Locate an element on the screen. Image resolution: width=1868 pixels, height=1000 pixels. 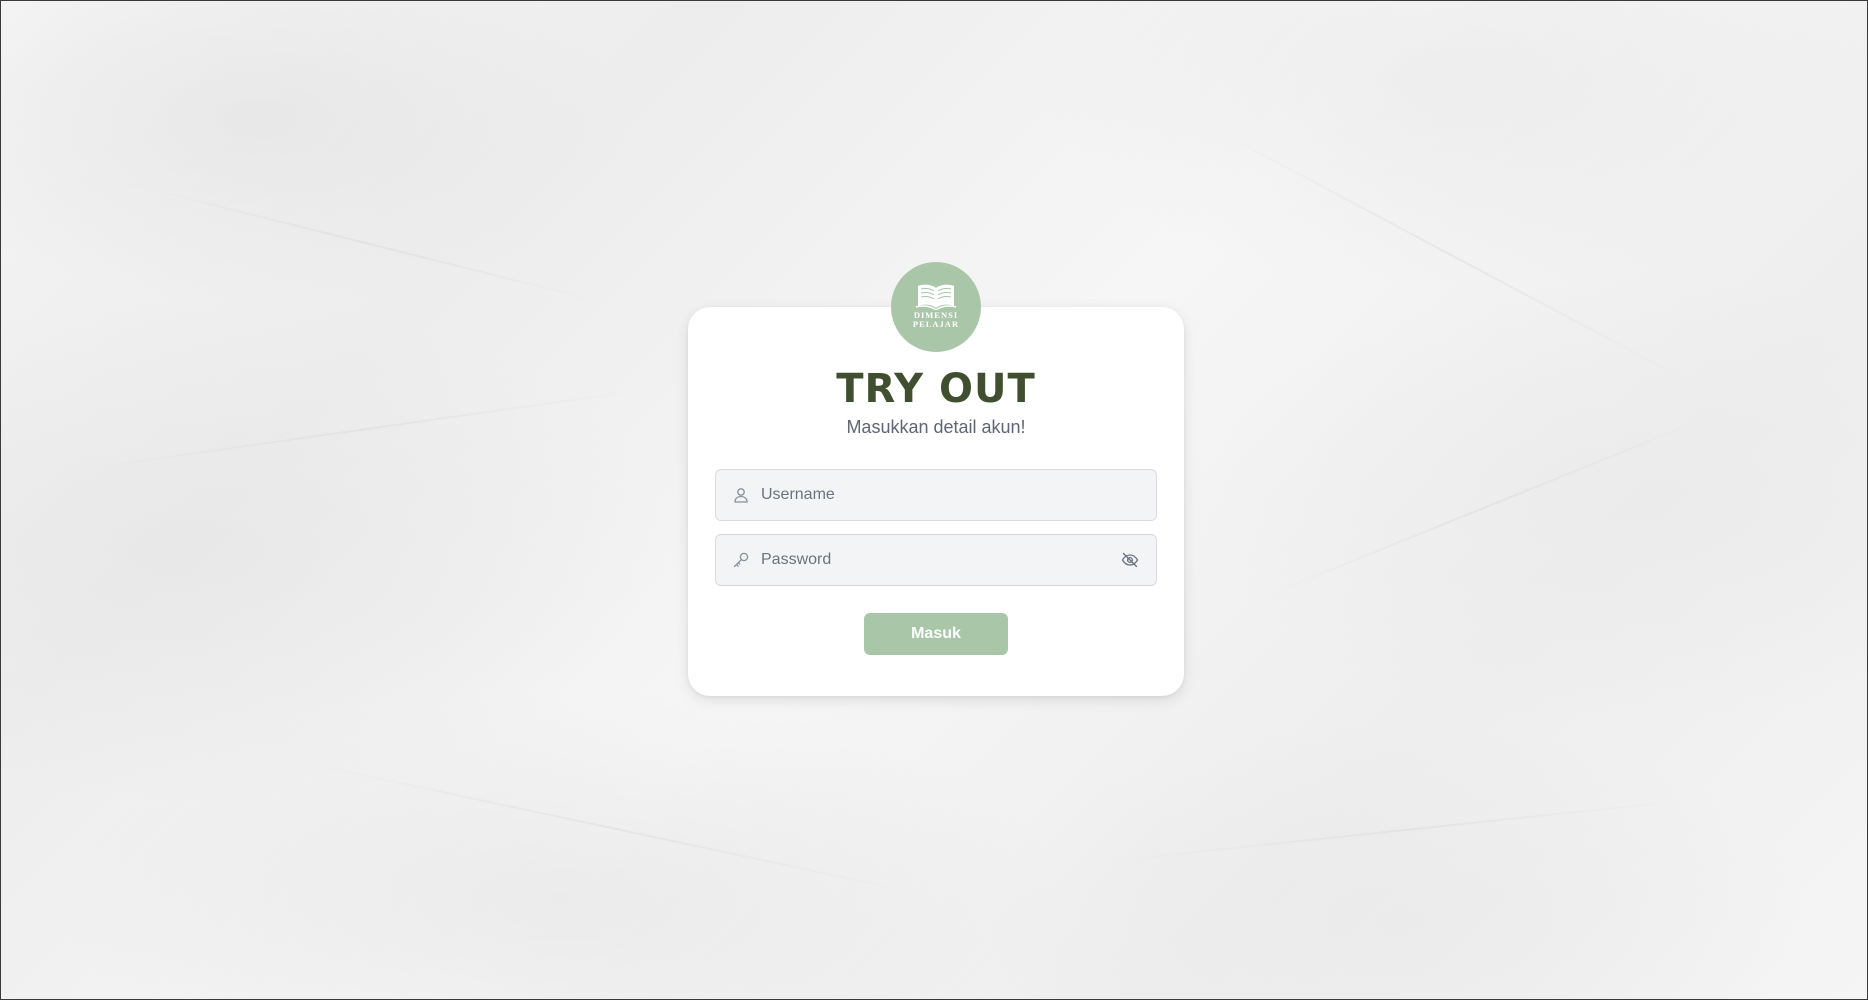
login-button: Masuk is located at coordinates (936, 634).